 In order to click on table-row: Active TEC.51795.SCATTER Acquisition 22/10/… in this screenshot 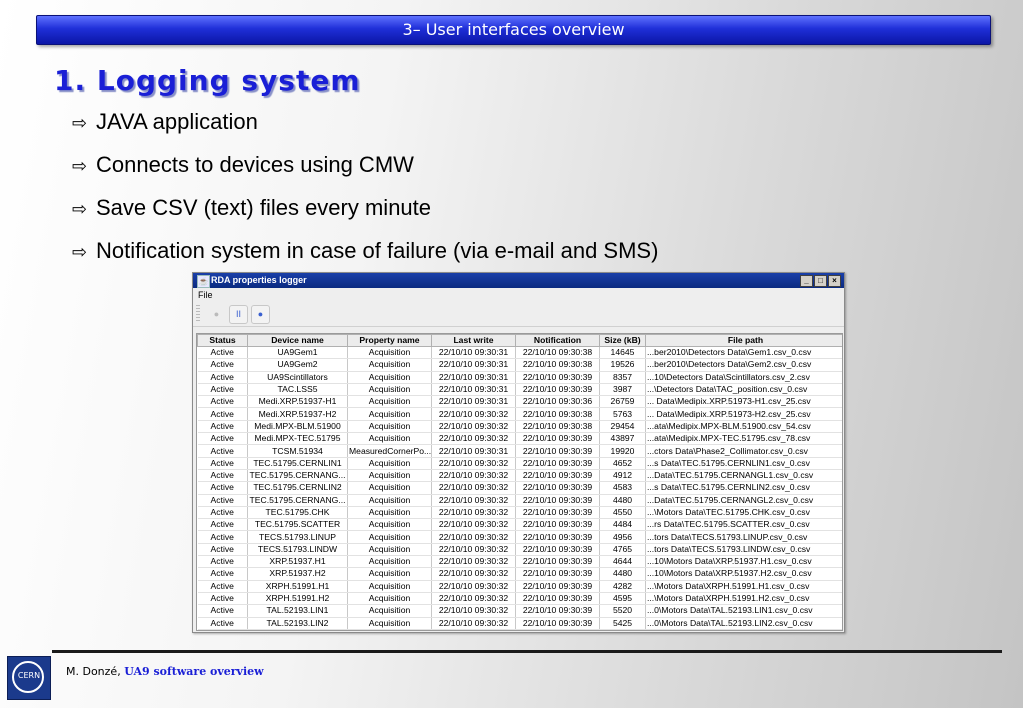, I will do `click(519, 525)`.